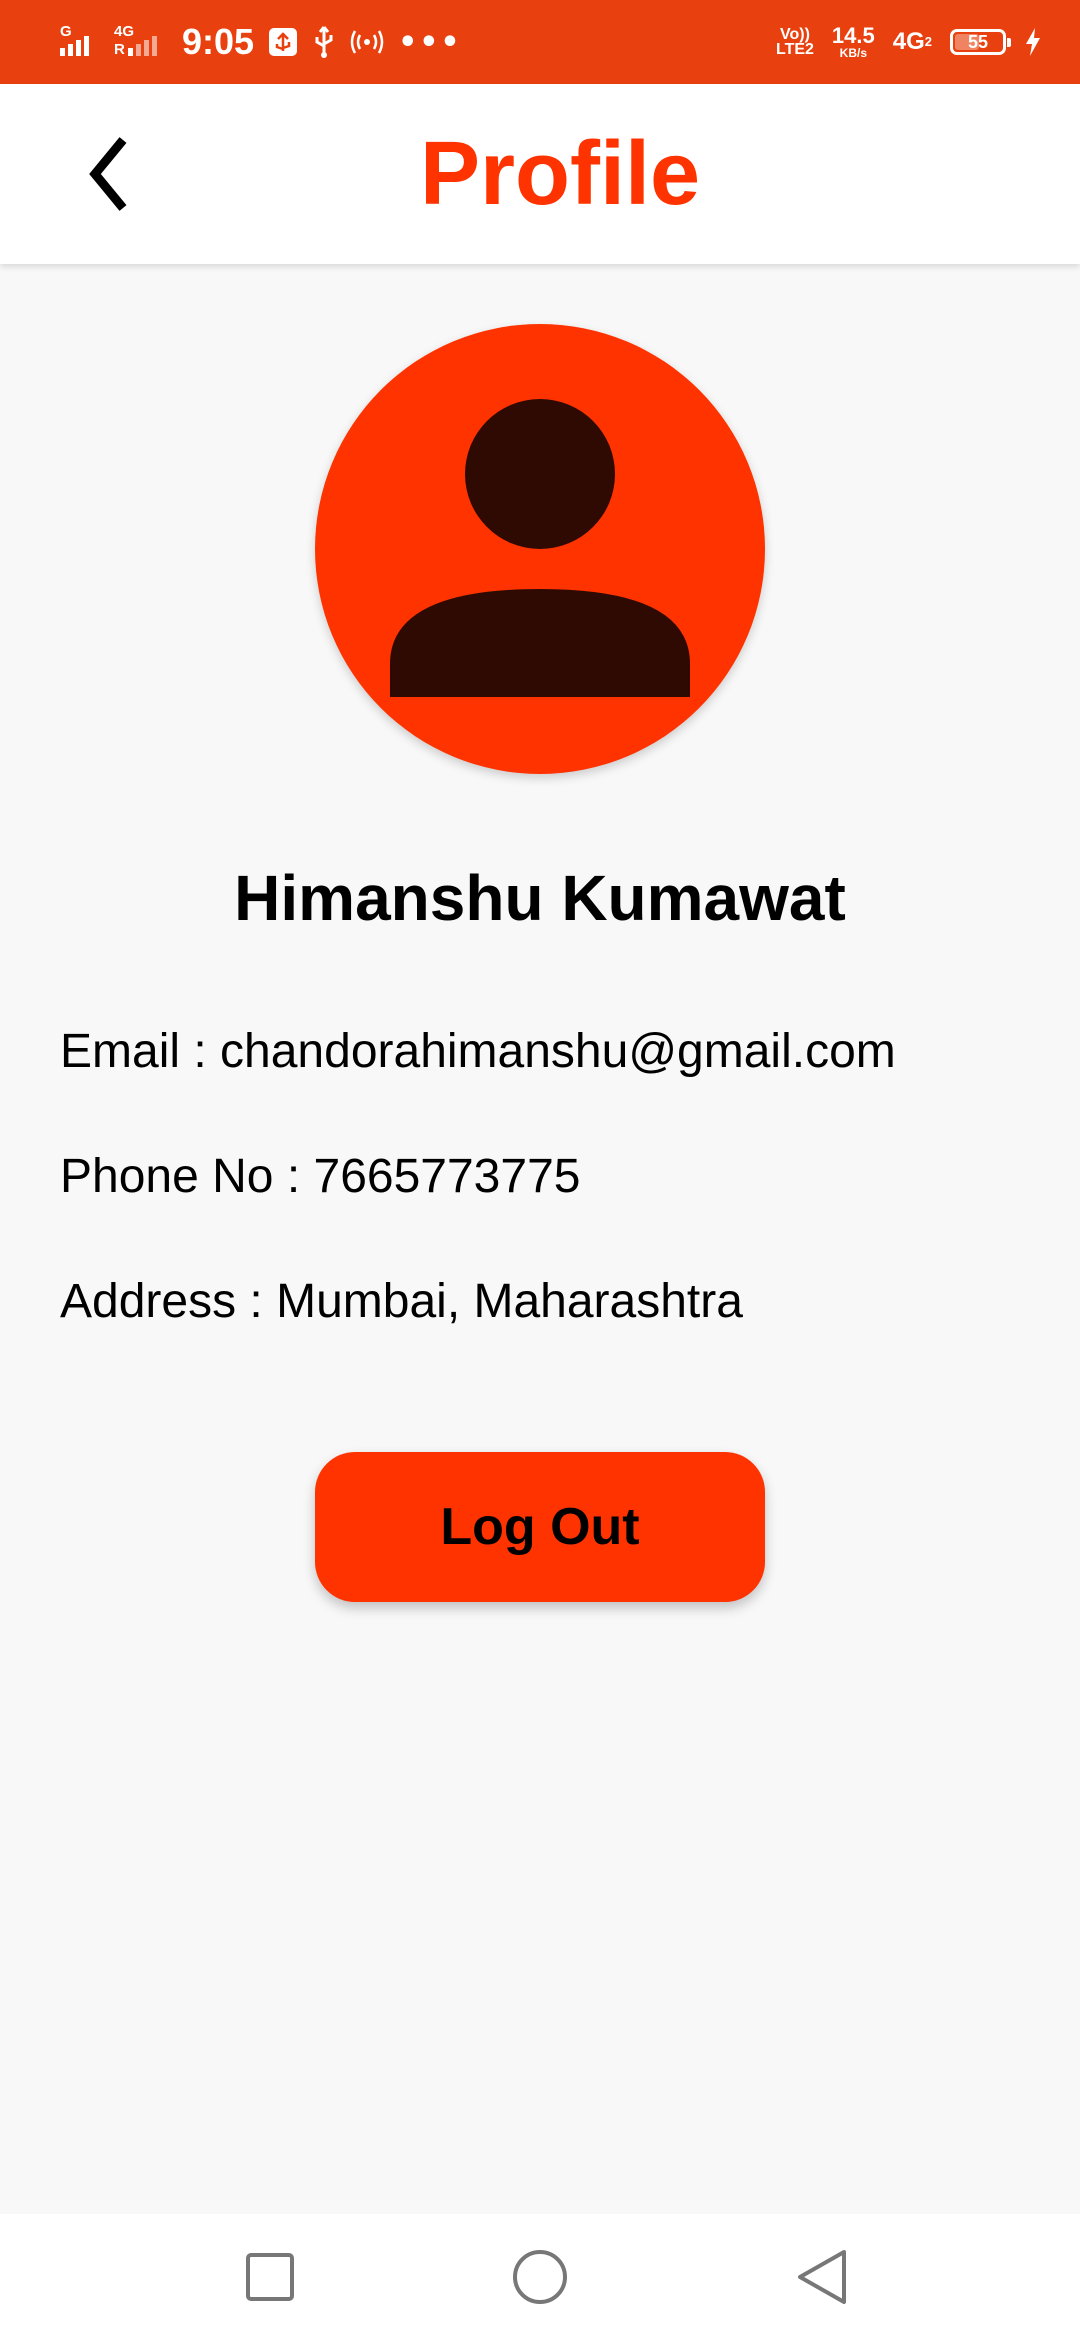 This screenshot has width=1080, height=2340. I want to click on app-bar: Profile, so click(540, 174).